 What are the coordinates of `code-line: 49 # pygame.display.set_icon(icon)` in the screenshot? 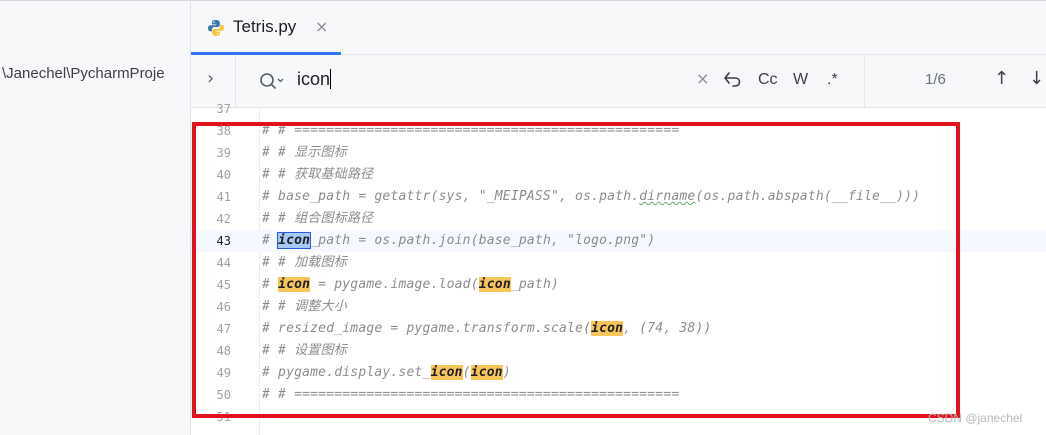 It's located at (618, 373).